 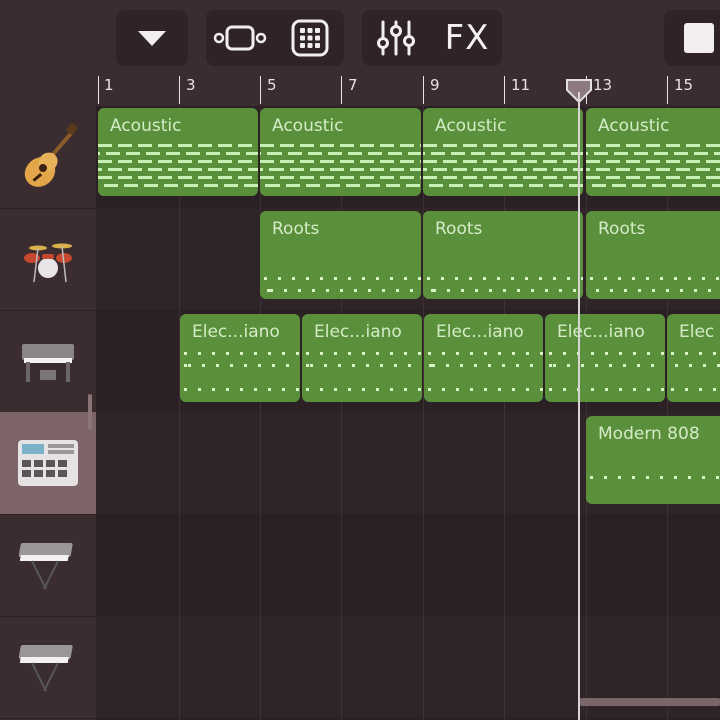 I want to click on bar-number: 5, so click(x=272, y=85).